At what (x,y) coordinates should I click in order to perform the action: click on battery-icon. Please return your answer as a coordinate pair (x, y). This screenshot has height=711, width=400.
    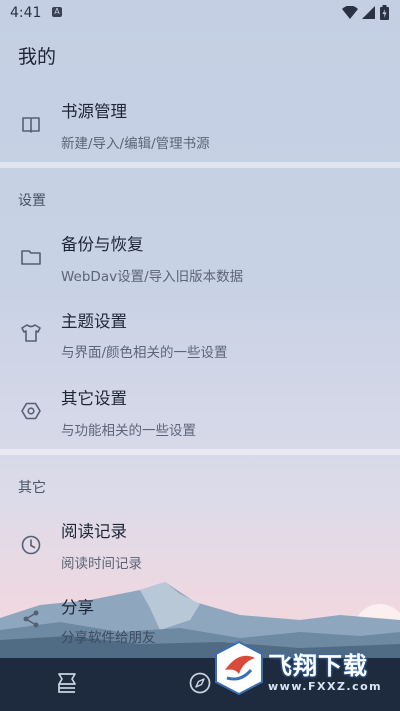
    Looking at the image, I should click on (384, 12).